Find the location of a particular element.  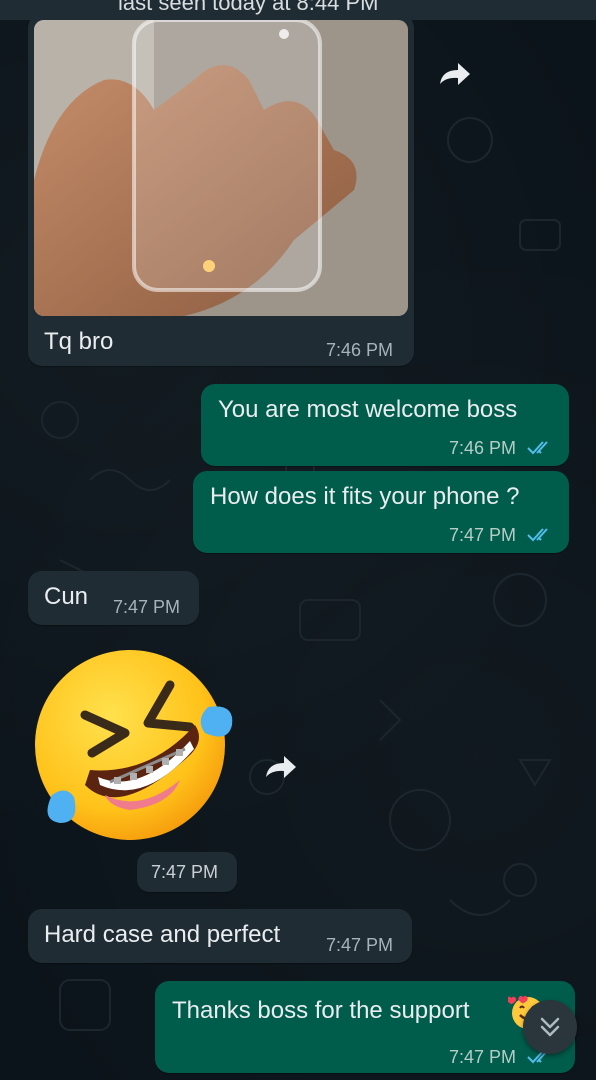

sticker-rolling-laughing is located at coordinates (132, 745).